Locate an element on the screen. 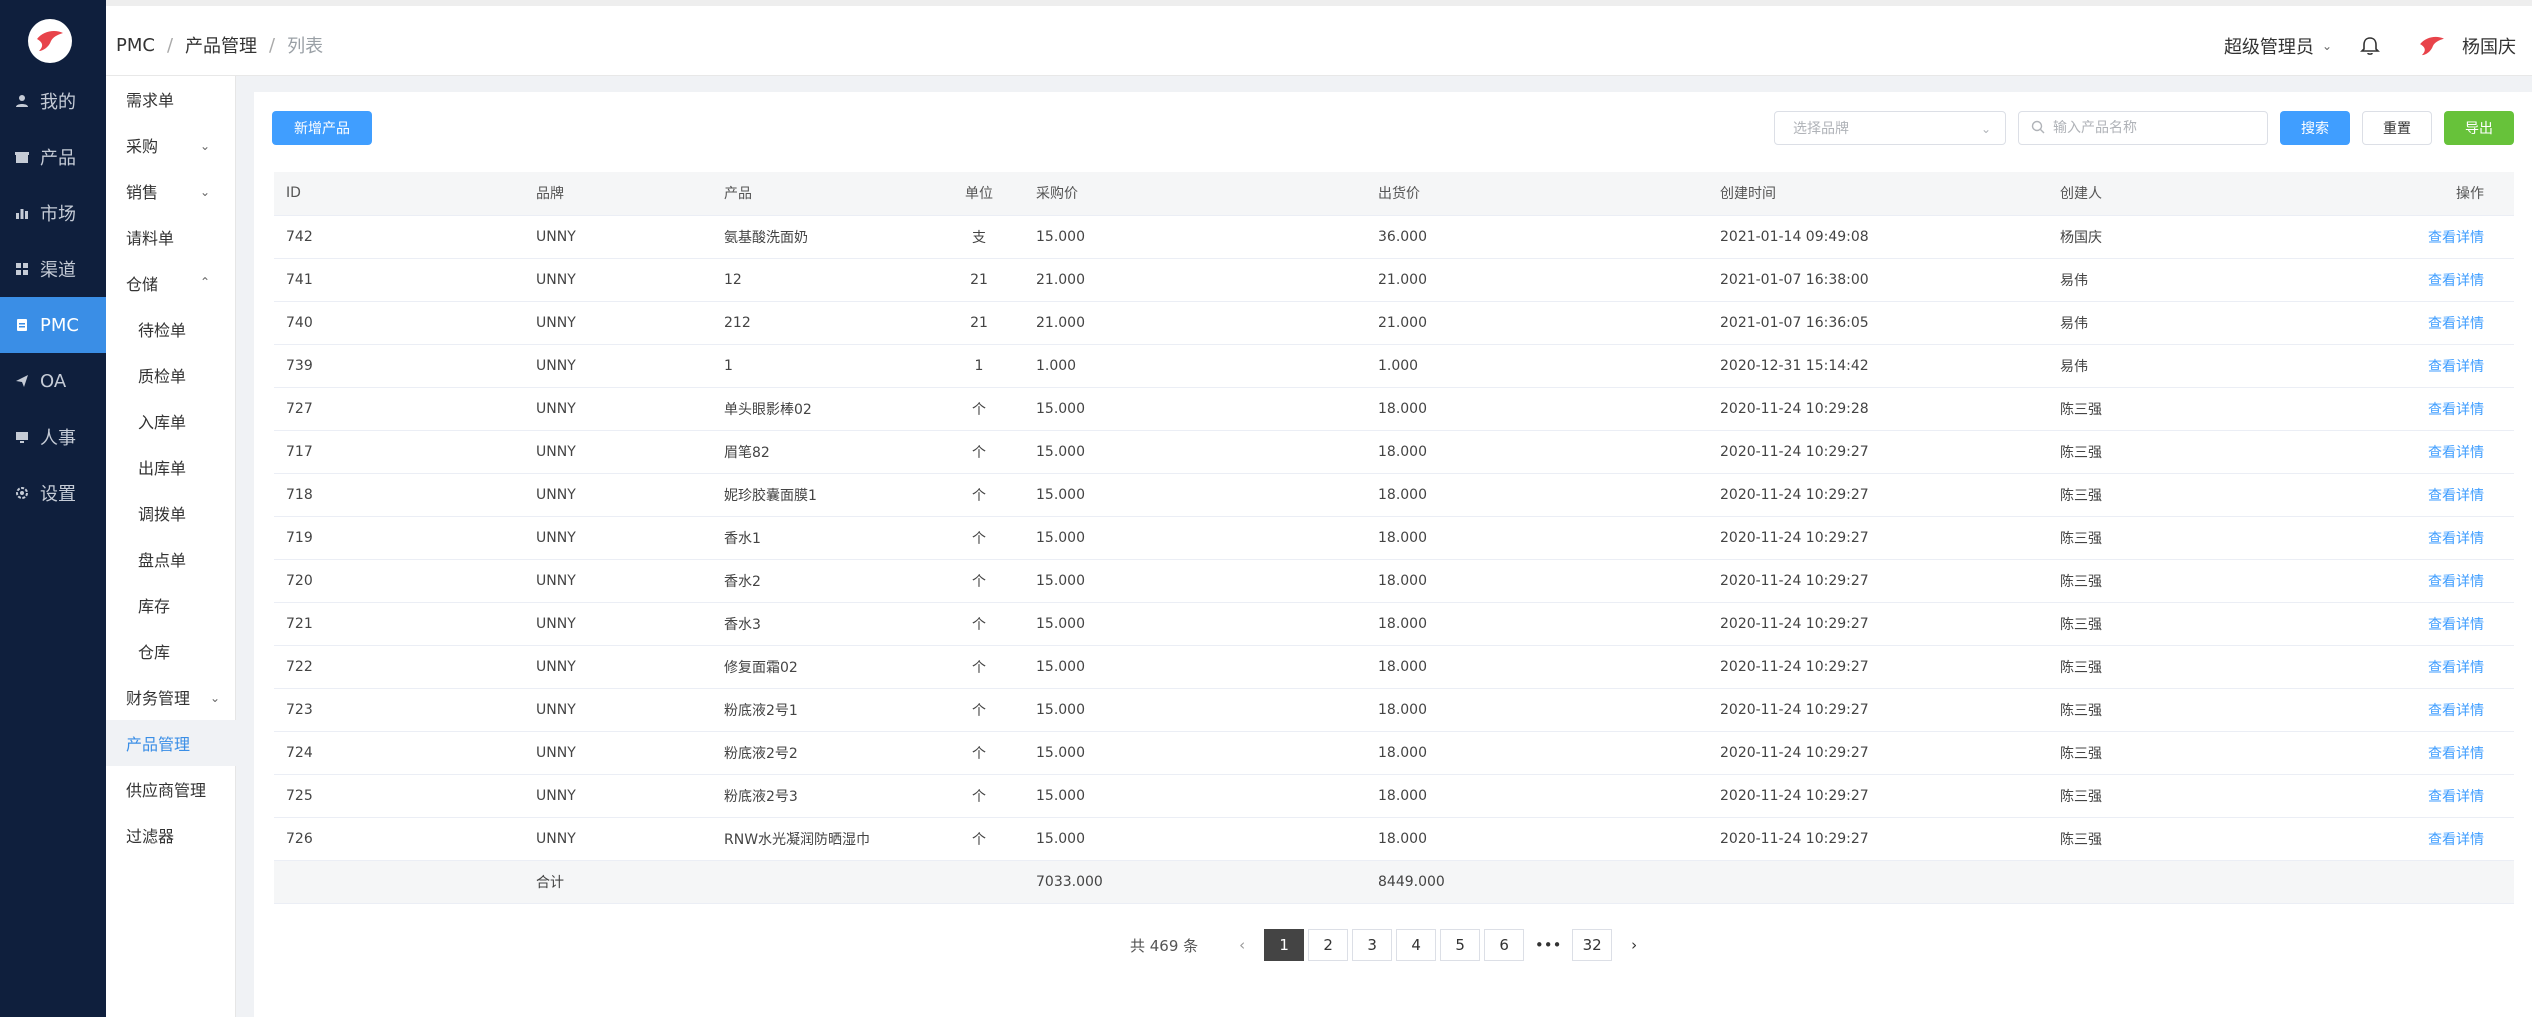  search-button: 搜索 is located at coordinates (2315, 128).